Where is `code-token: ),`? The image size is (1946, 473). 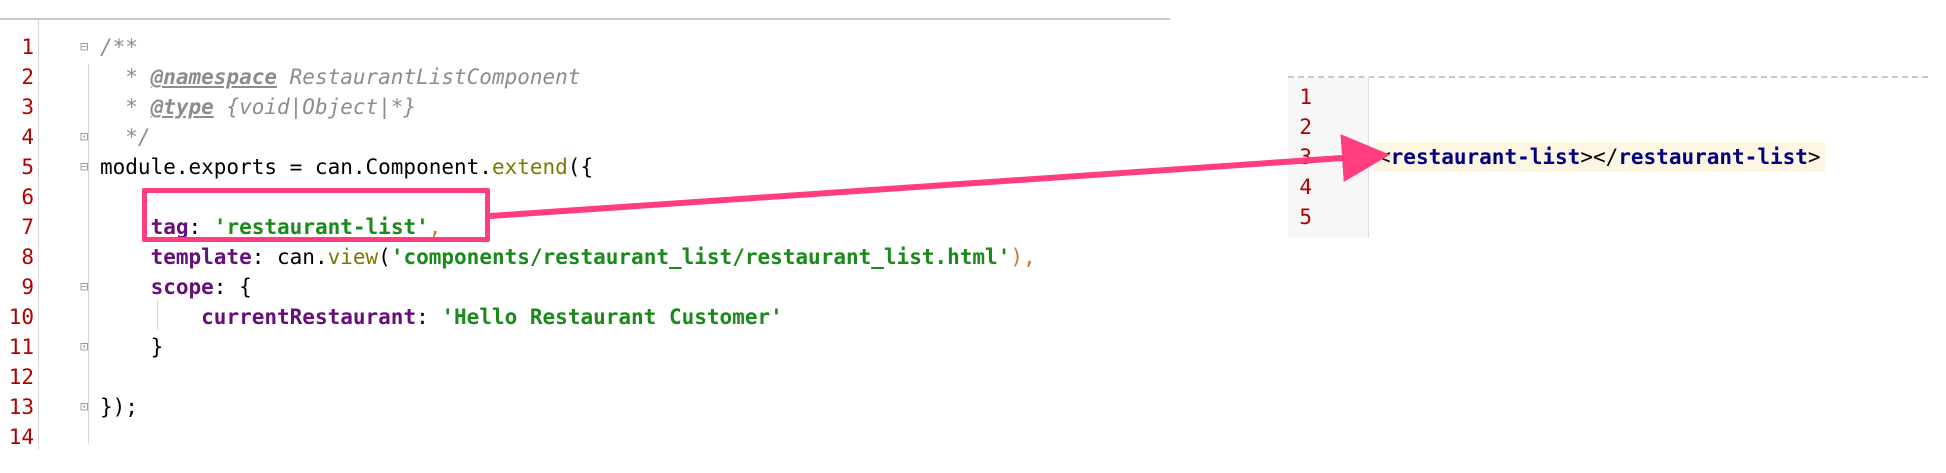 code-token: ), is located at coordinates (1023, 257).